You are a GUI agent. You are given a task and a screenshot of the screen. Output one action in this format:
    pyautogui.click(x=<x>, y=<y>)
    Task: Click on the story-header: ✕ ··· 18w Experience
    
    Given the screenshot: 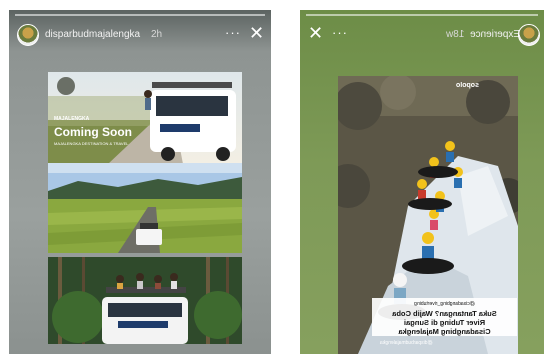 What is the action you would take?
    pyautogui.click(x=422, y=37)
    